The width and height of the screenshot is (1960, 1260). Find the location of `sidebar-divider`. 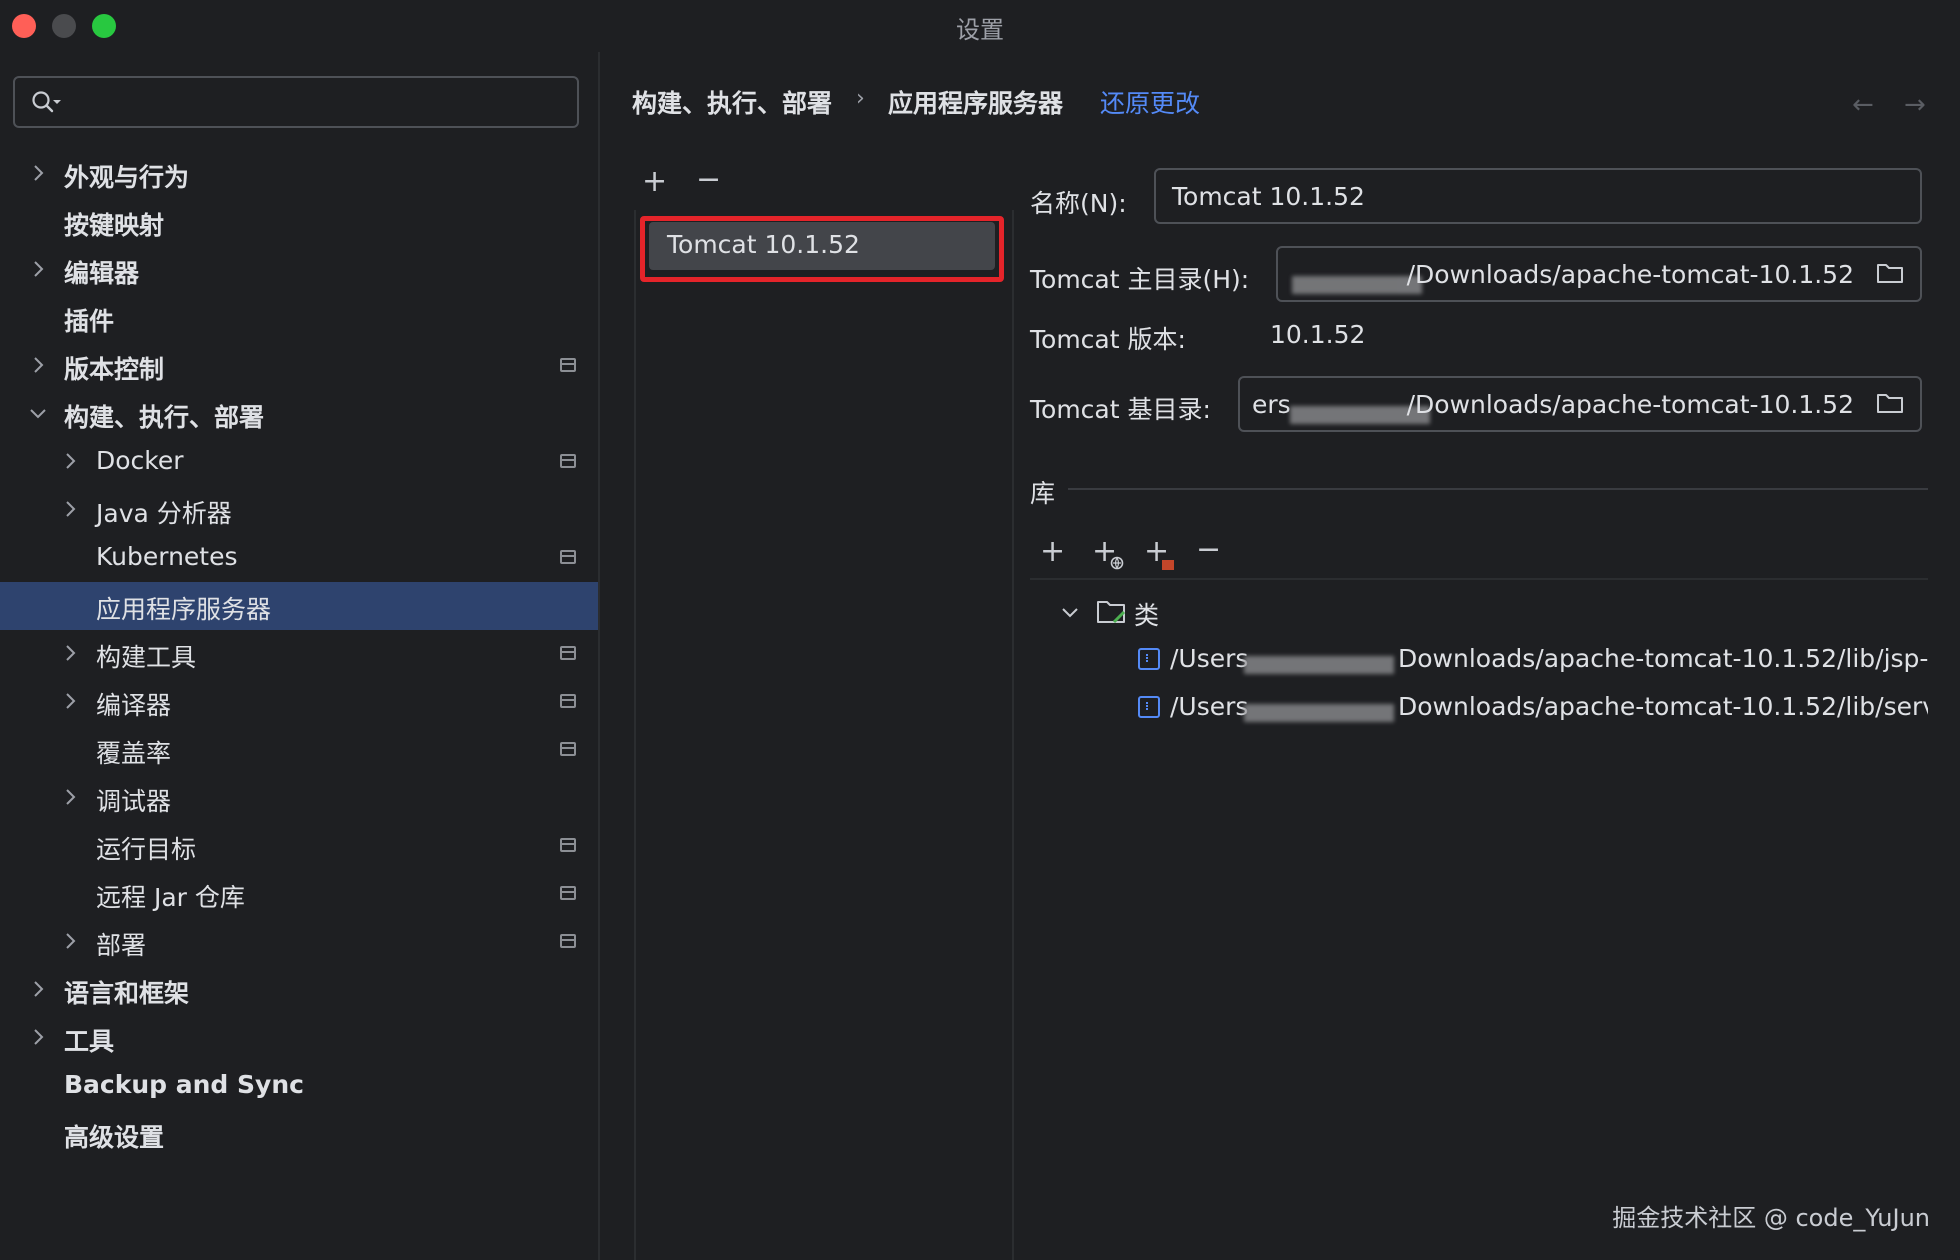

sidebar-divider is located at coordinates (599, 656).